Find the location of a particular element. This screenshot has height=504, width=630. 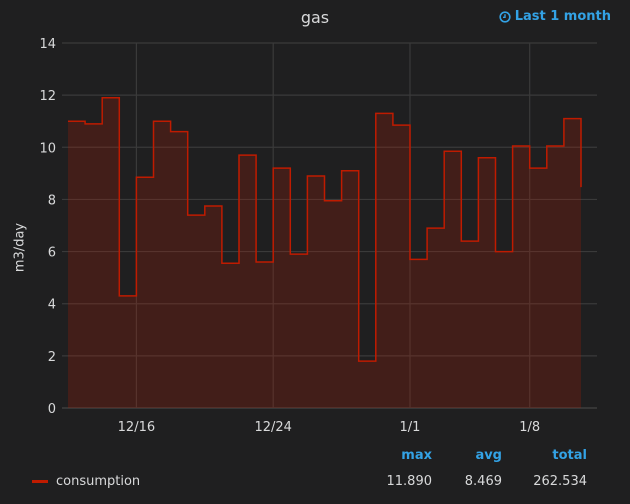

legend-value-total: 262.534 is located at coordinates (560, 481).